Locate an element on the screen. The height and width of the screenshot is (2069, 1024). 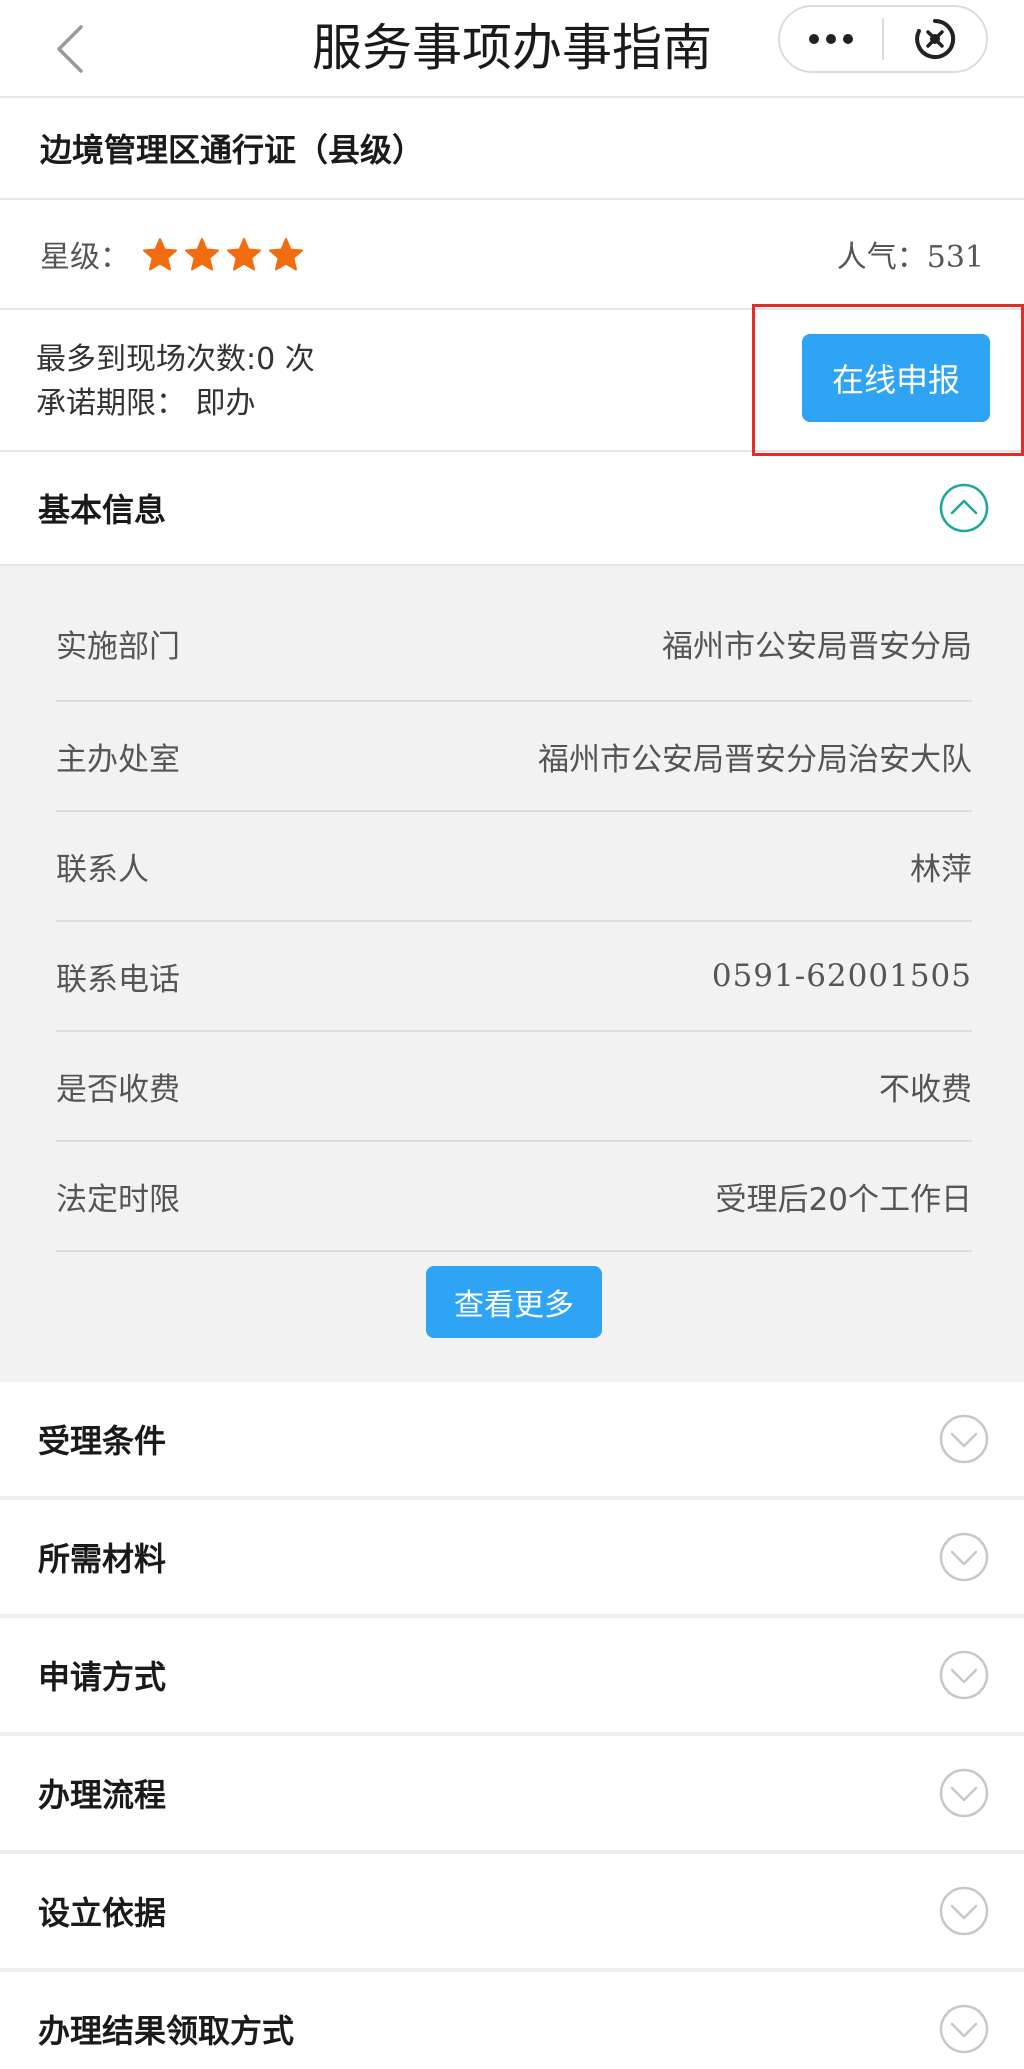
section-header: 设立依据 is located at coordinates (512, 1913).